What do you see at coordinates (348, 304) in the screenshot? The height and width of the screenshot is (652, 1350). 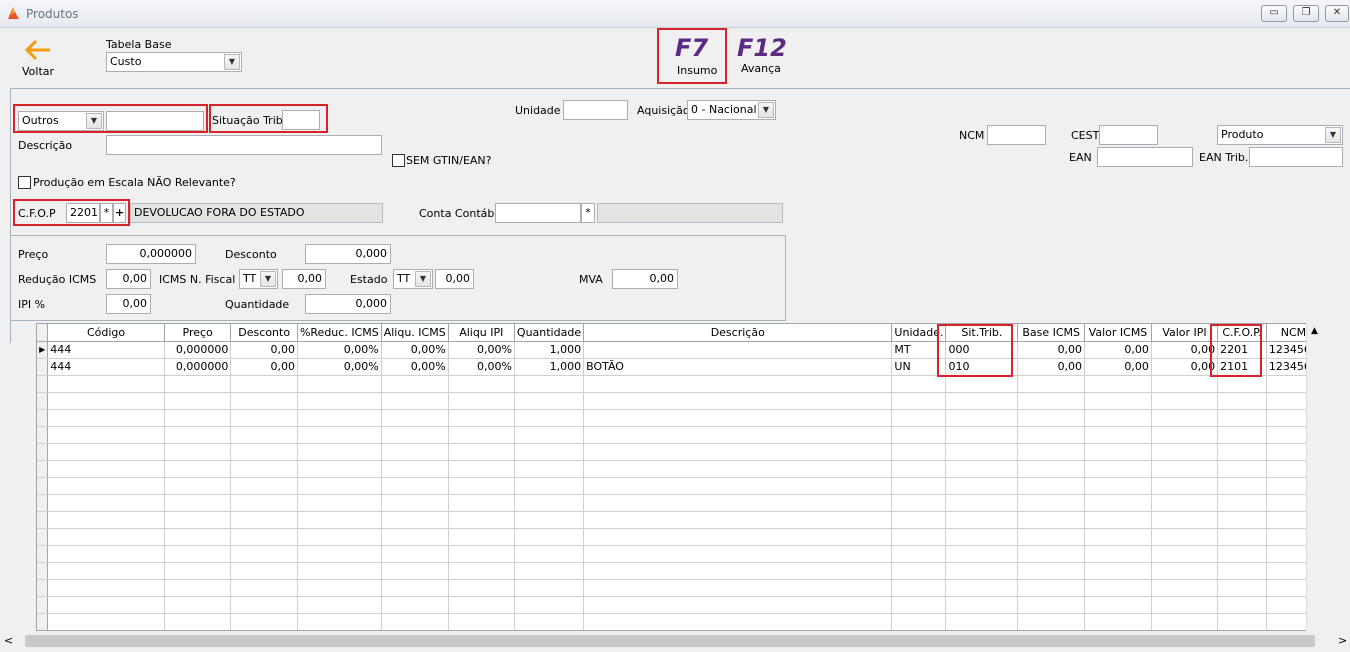 I see `quantidade-input: 0,000` at bounding box center [348, 304].